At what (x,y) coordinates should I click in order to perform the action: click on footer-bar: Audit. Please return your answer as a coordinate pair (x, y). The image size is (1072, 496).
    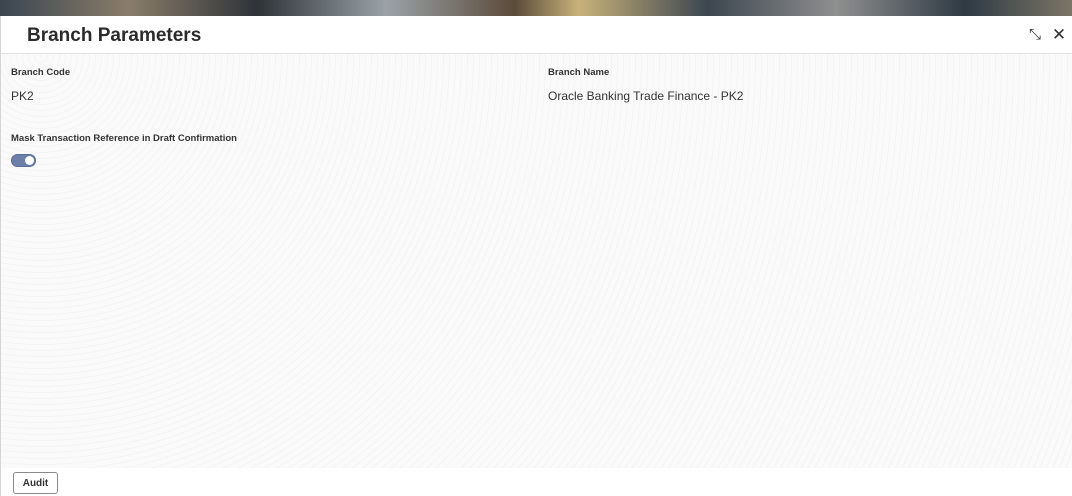
    Looking at the image, I should click on (536, 482).